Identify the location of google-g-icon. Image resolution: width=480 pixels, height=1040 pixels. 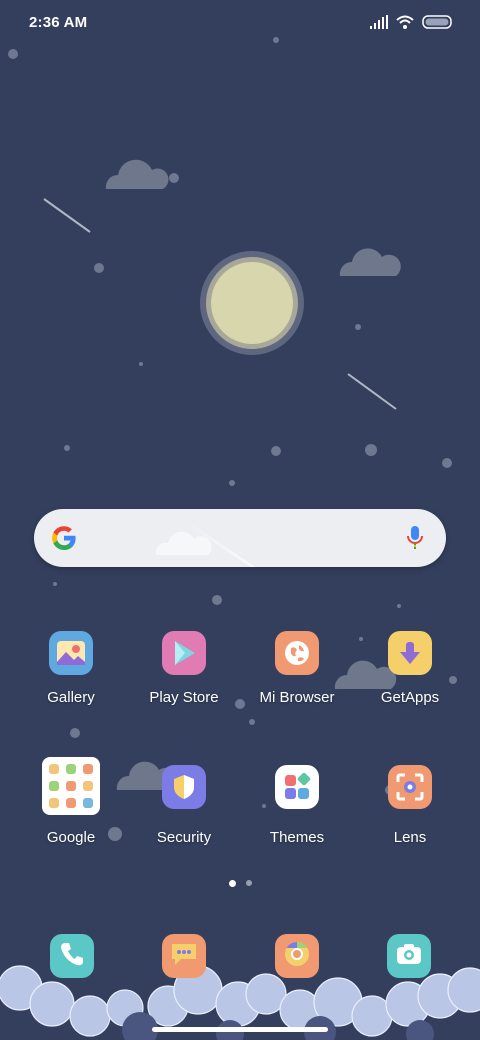
(64, 538).